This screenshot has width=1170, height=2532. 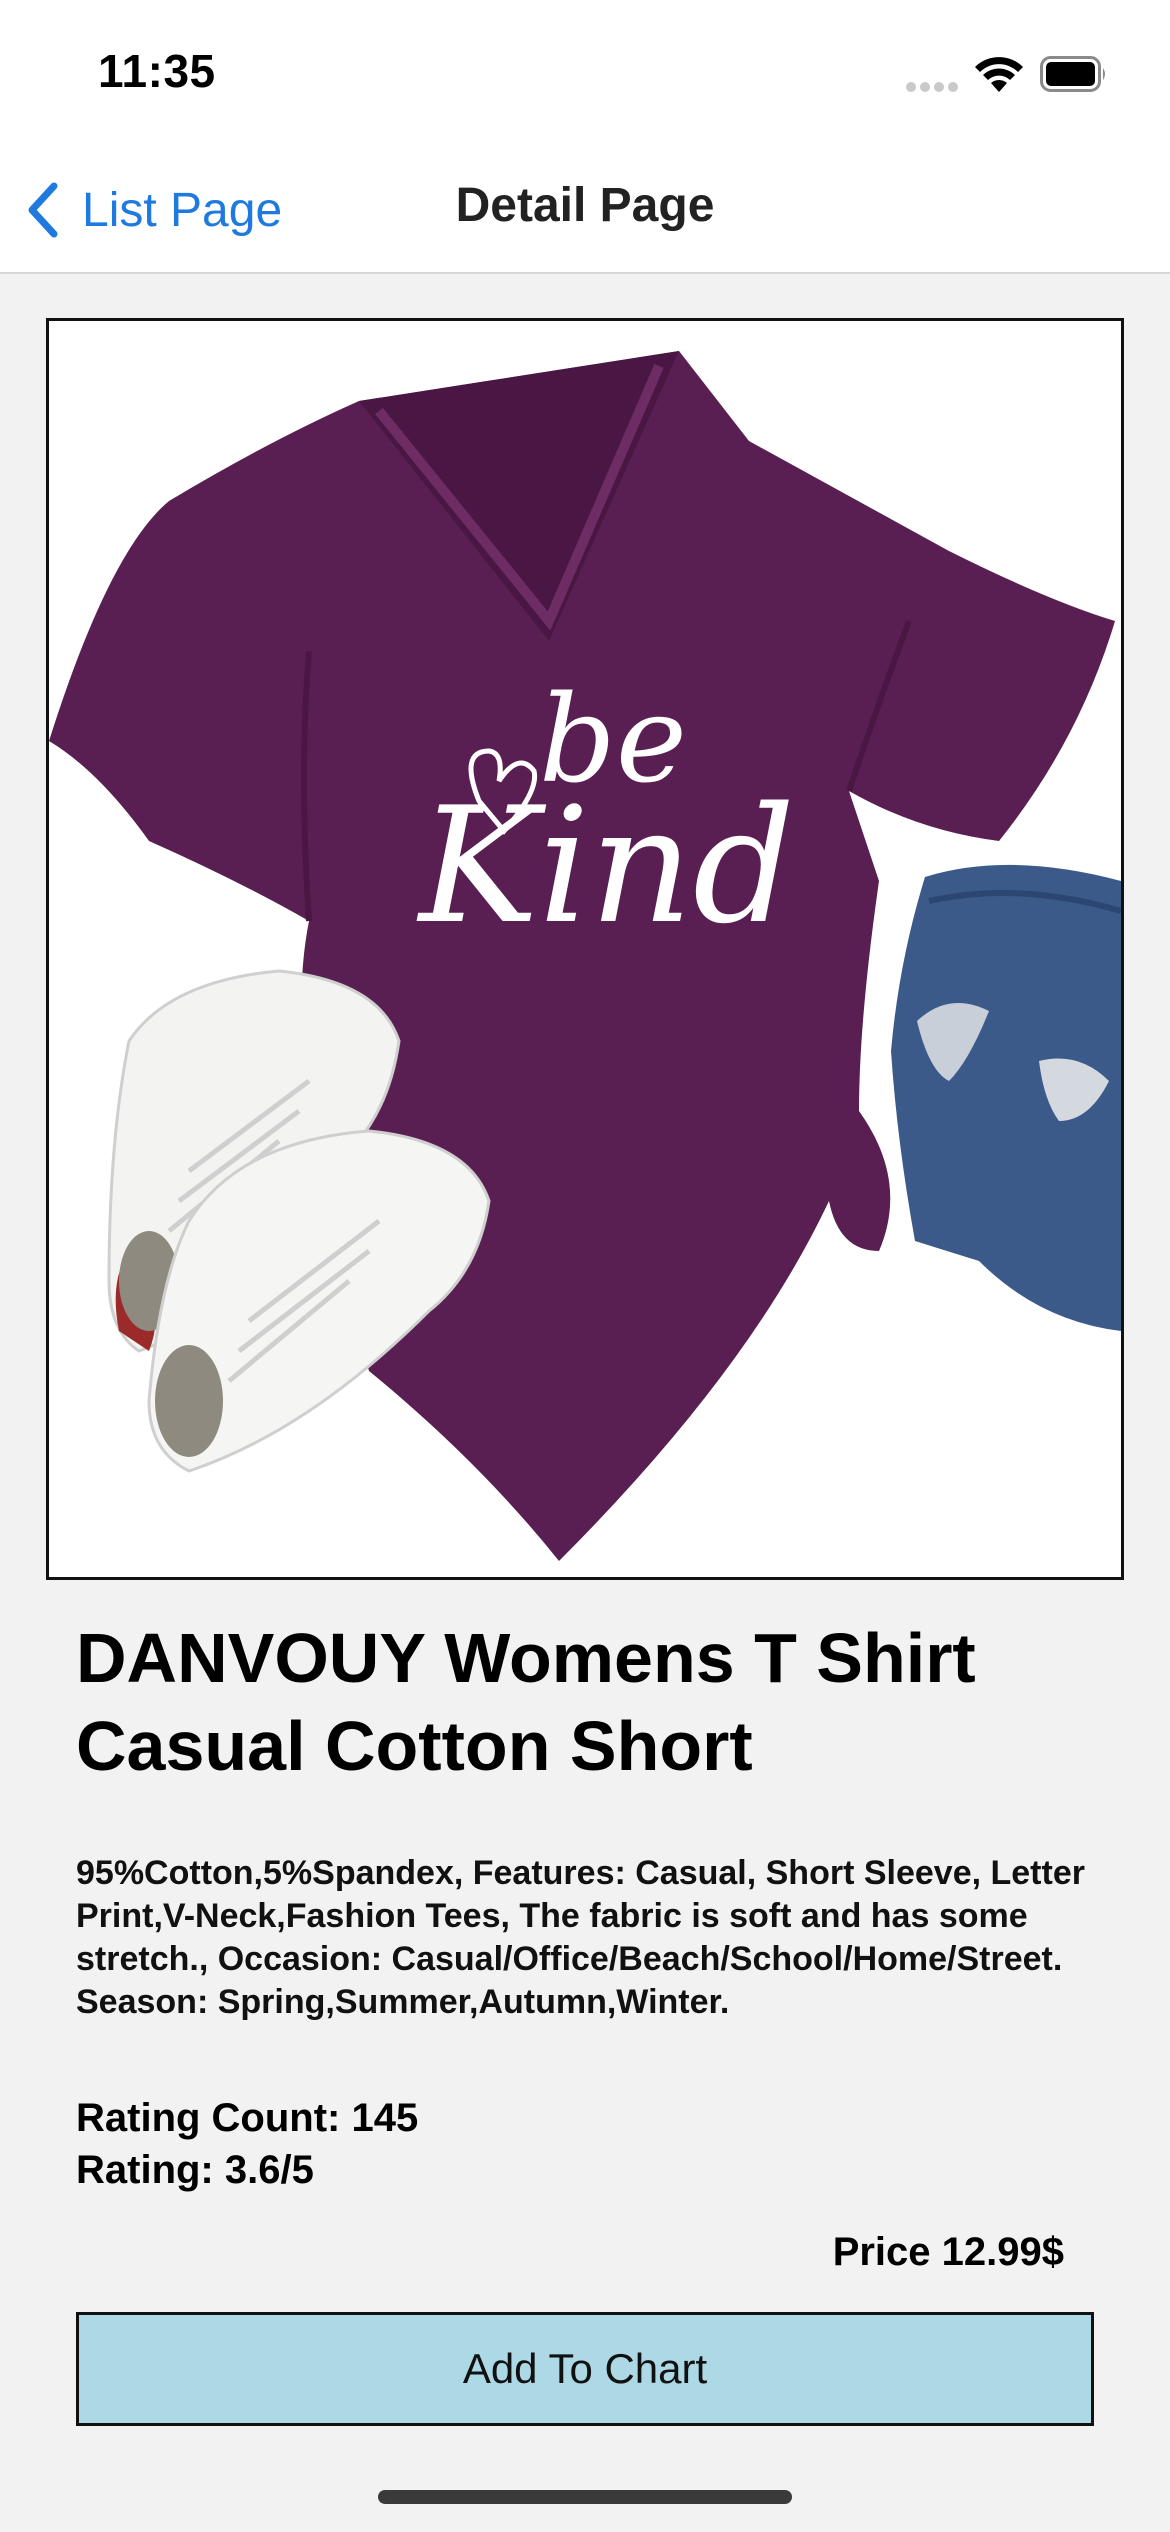 I want to click on battery-icon, so click(x=1072, y=74).